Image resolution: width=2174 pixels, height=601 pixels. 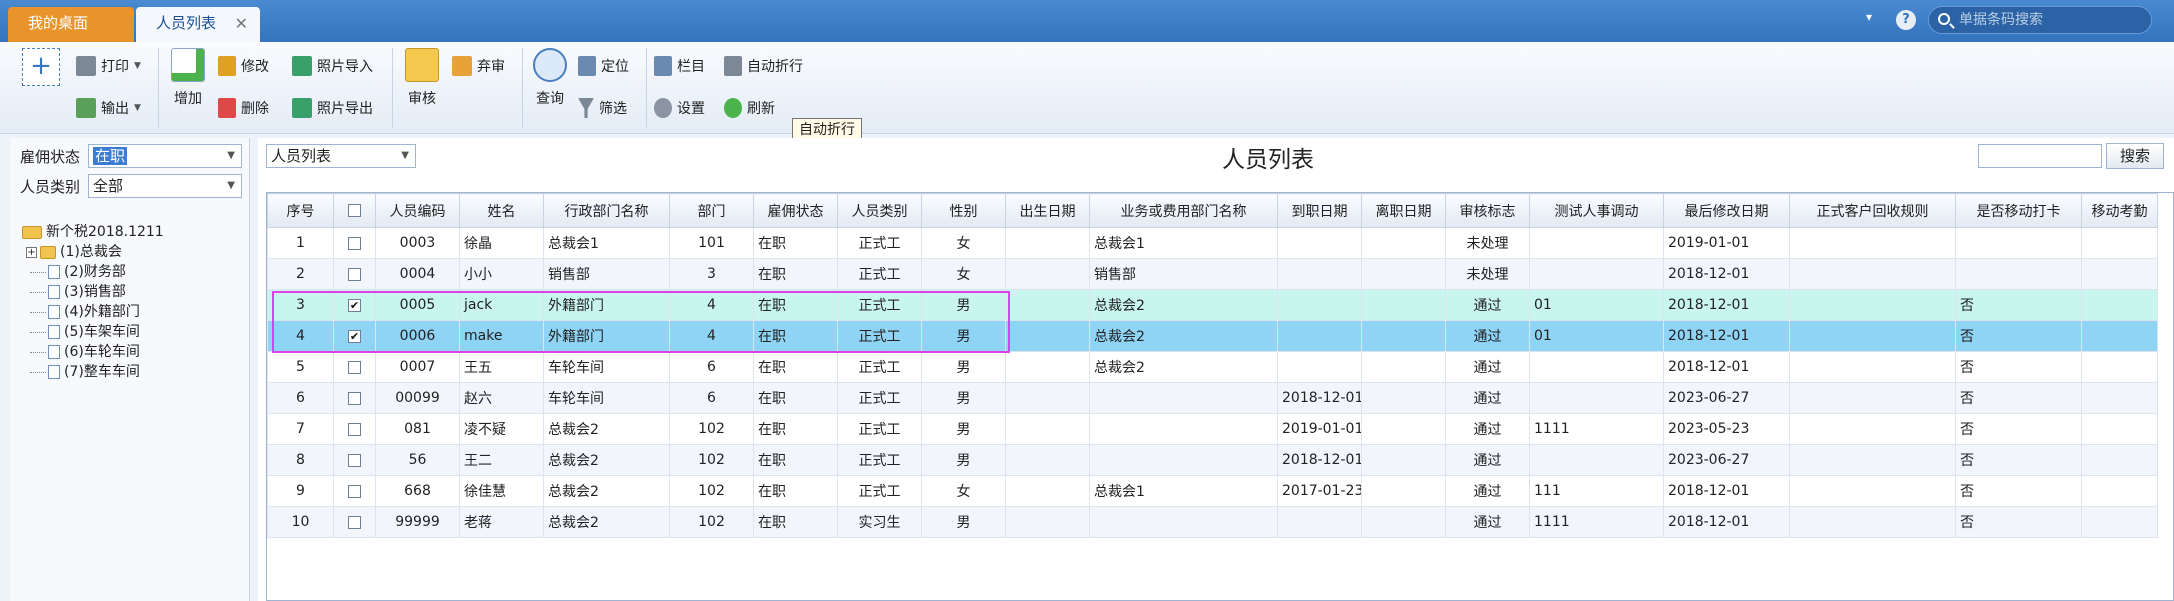 What do you see at coordinates (478, 66) in the screenshot?
I see `discard-review-button: 弃审` at bounding box center [478, 66].